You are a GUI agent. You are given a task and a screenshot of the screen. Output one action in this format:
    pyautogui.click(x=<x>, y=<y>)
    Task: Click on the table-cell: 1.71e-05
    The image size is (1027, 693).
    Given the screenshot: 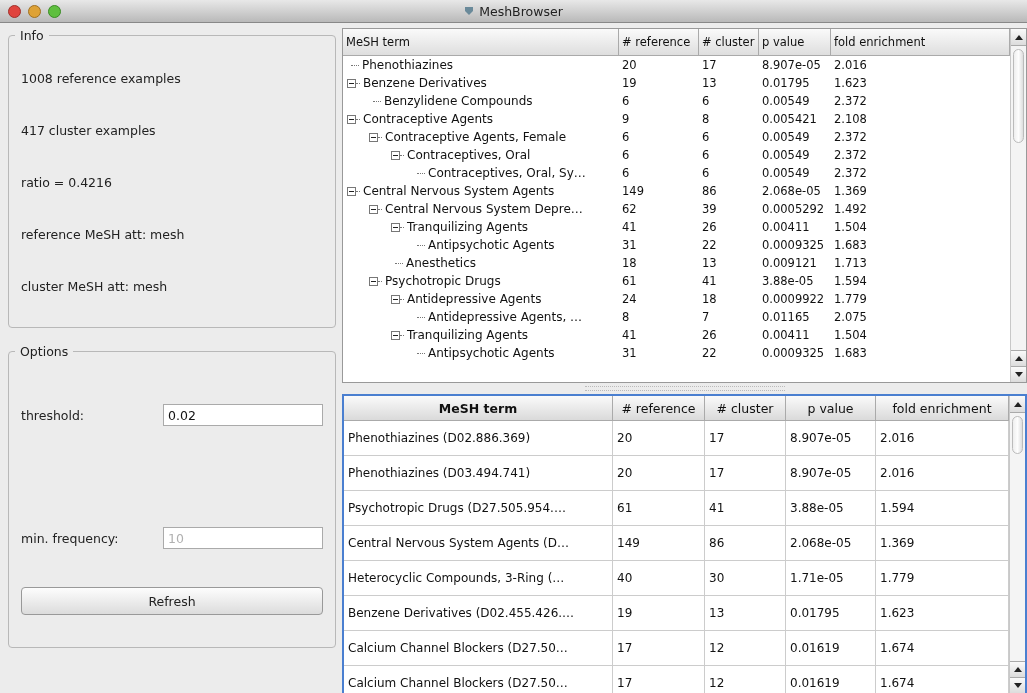 What is the action you would take?
    pyautogui.click(x=831, y=578)
    